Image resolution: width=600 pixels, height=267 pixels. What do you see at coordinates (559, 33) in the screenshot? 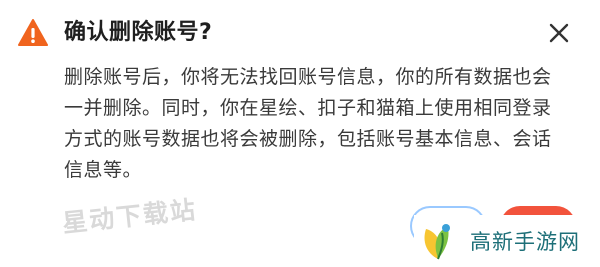
I see `close-icon` at bounding box center [559, 33].